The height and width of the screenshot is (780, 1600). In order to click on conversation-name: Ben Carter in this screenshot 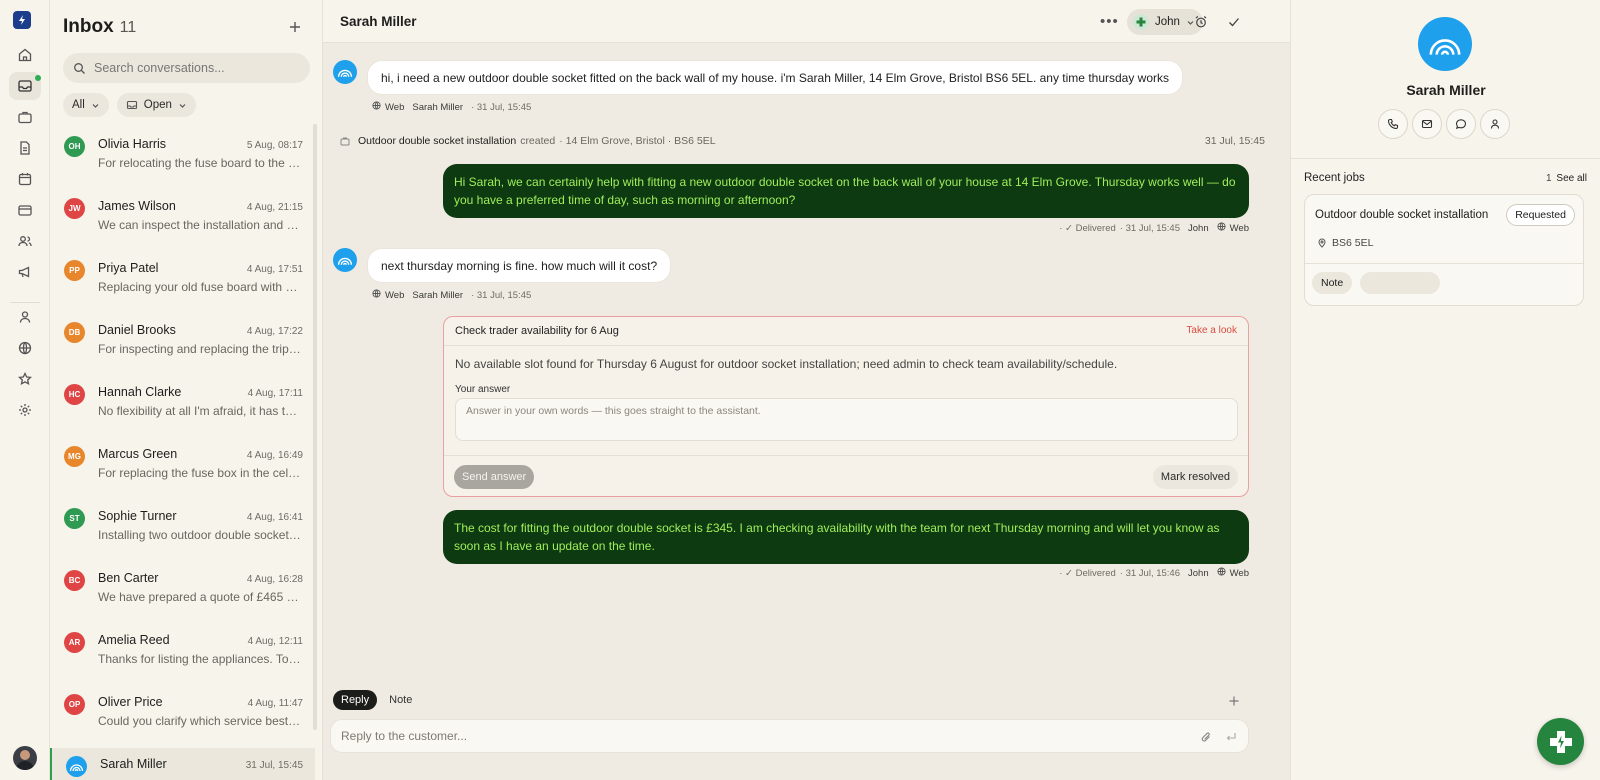, I will do `click(128, 578)`.